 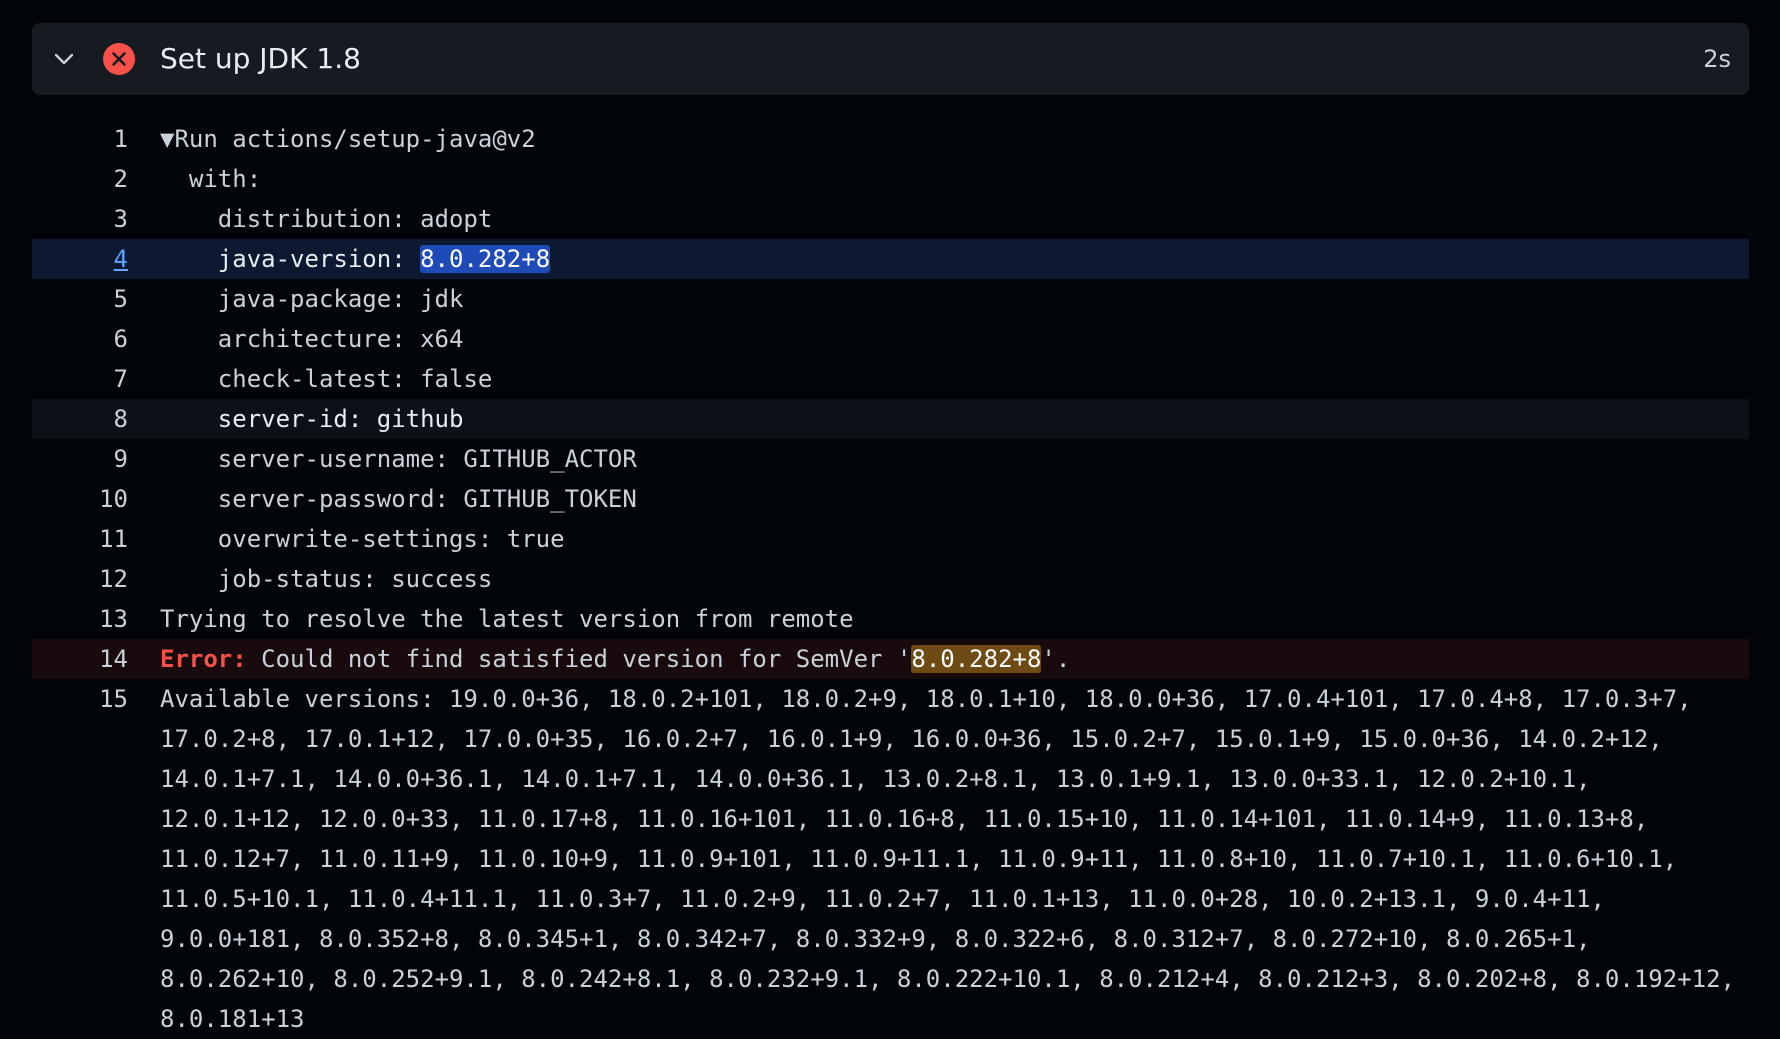 What do you see at coordinates (326, 579) in the screenshot?
I see `line-text: job-status: success` at bounding box center [326, 579].